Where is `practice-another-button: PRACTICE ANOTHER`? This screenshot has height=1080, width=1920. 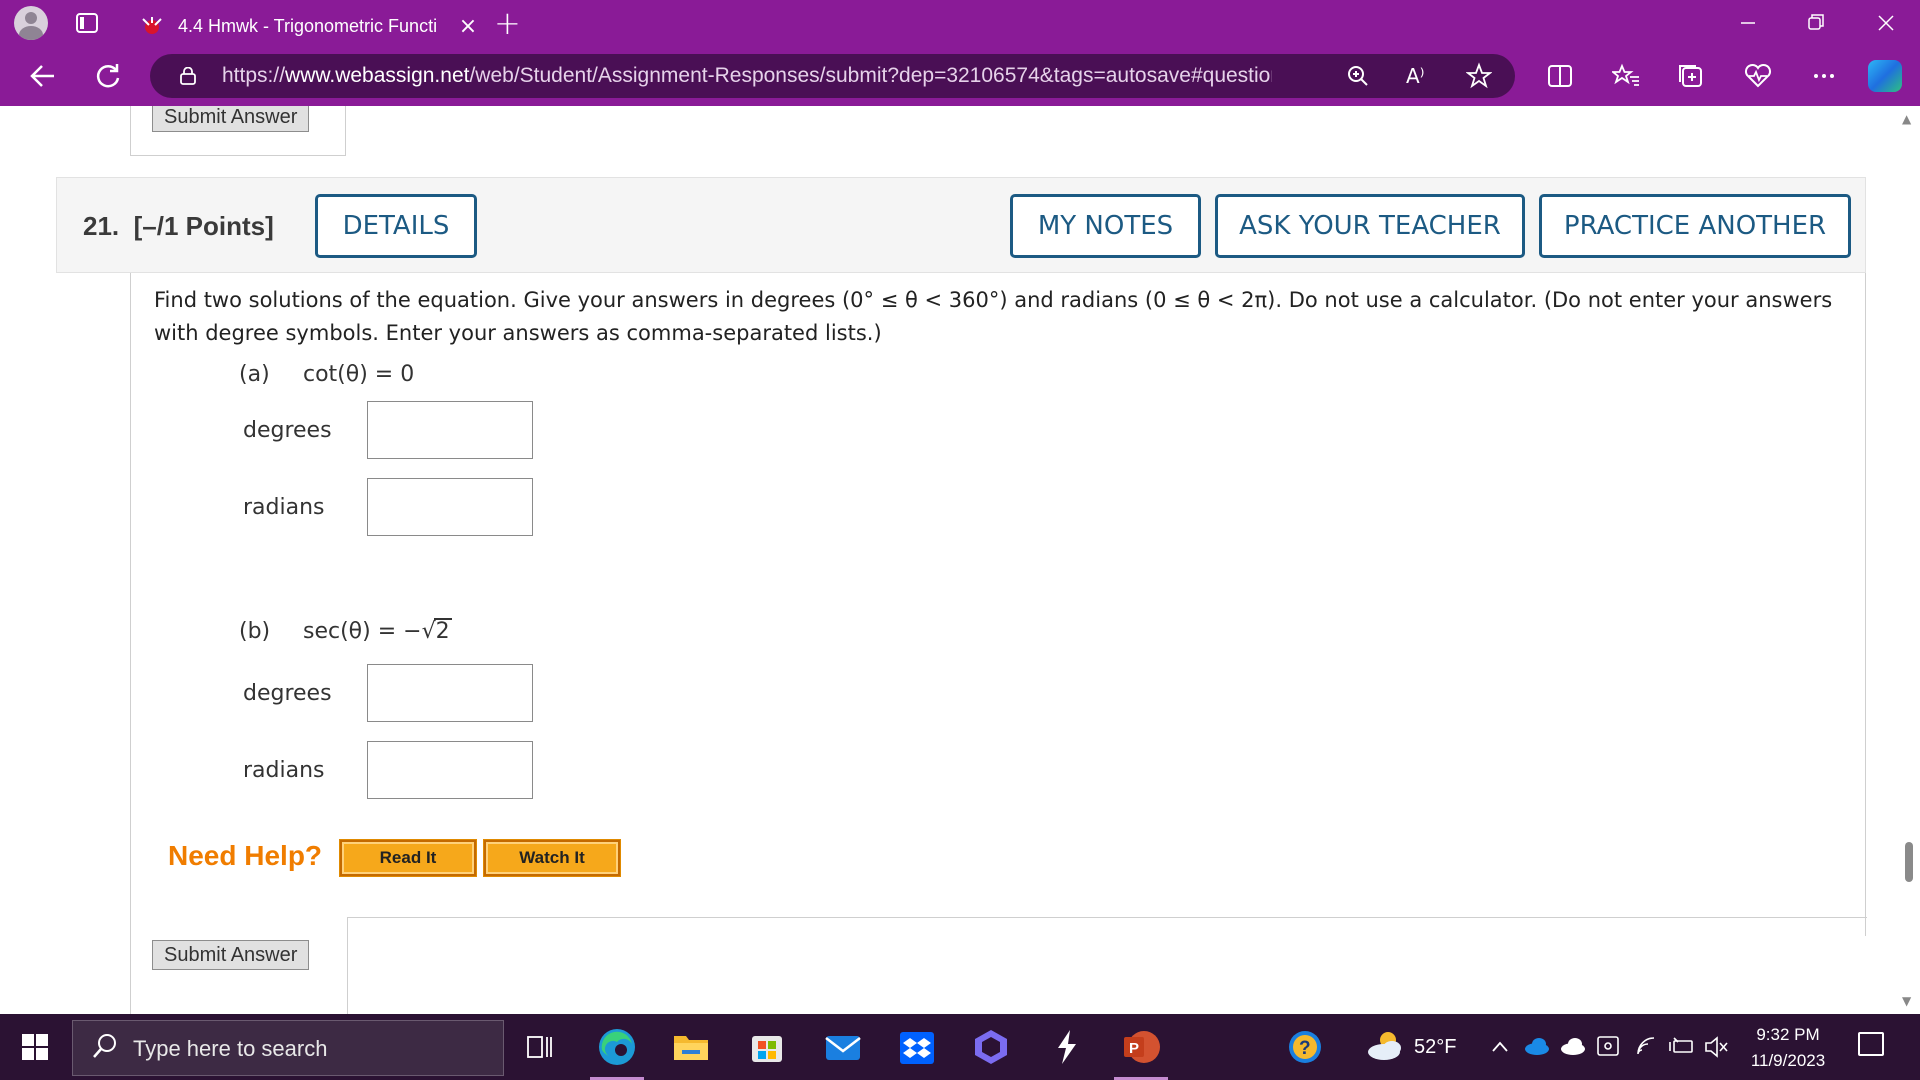
practice-another-button: PRACTICE ANOTHER is located at coordinates (1695, 226).